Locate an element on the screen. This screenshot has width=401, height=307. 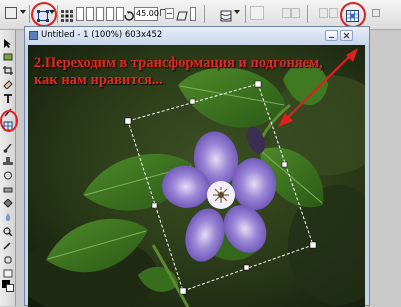
blur-tool-icon is located at coordinates (8, 214).